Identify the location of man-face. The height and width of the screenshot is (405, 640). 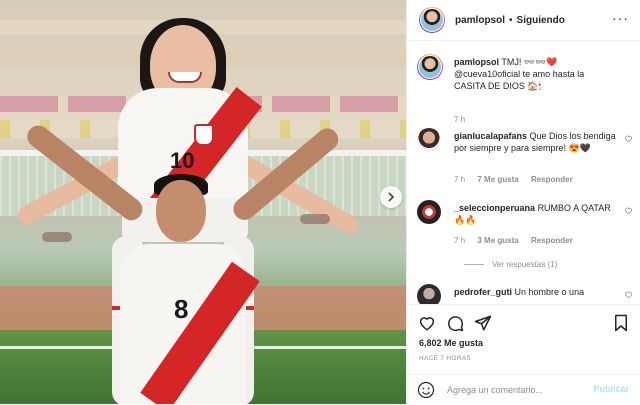
(181, 211).